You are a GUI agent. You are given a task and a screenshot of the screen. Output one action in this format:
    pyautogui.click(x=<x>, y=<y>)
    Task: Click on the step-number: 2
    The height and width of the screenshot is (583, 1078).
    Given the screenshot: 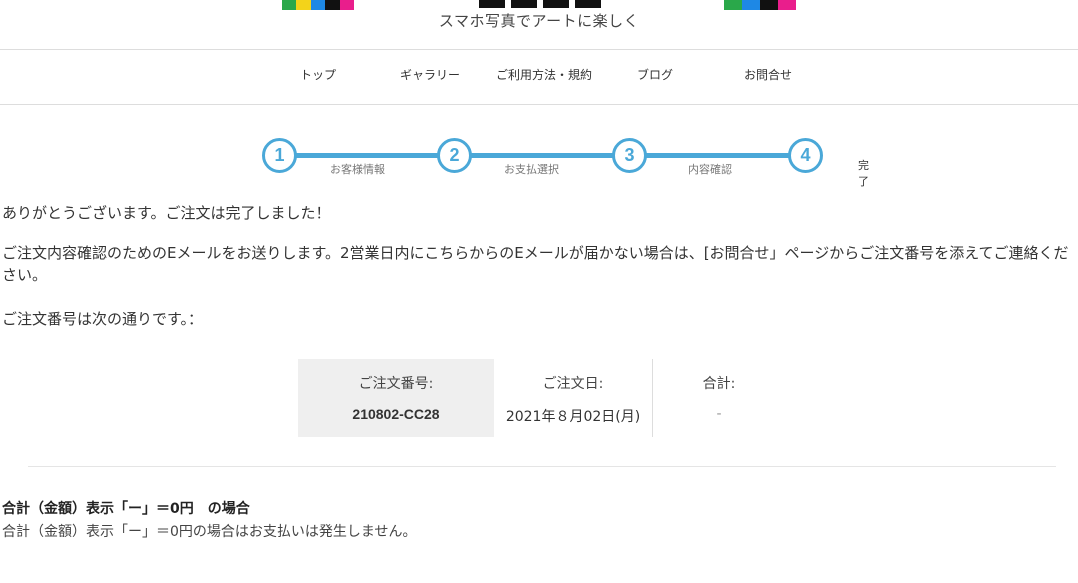 What is the action you would take?
    pyautogui.click(x=454, y=155)
    